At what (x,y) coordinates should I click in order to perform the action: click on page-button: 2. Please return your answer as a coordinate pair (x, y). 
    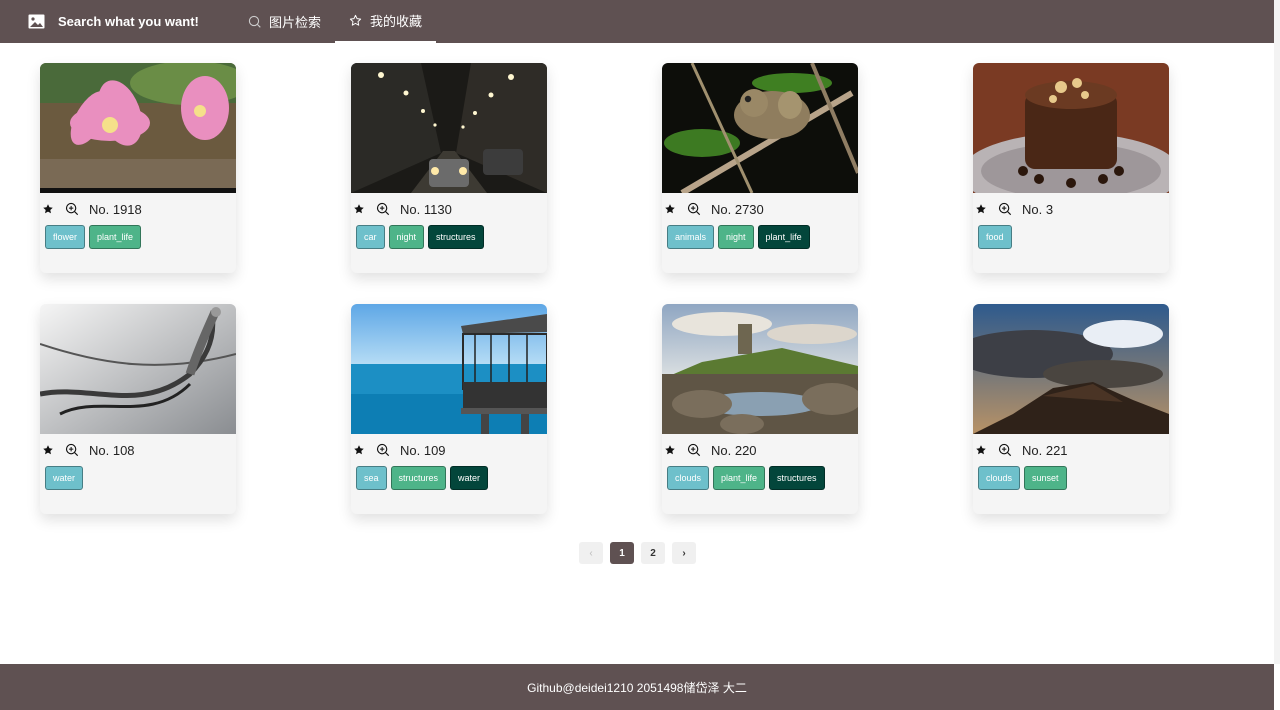
    Looking at the image, I should click on (653, 553).